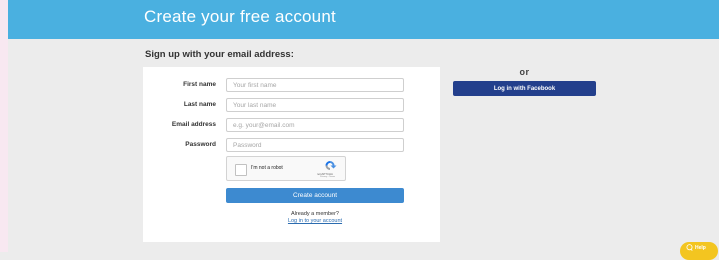 Image resolution: width=719 pixels, height=260 pixels. What do you see at coordinates (193, 124) in the screenshot?
I see `email-label: Email address` at bounding box center [193, 124].